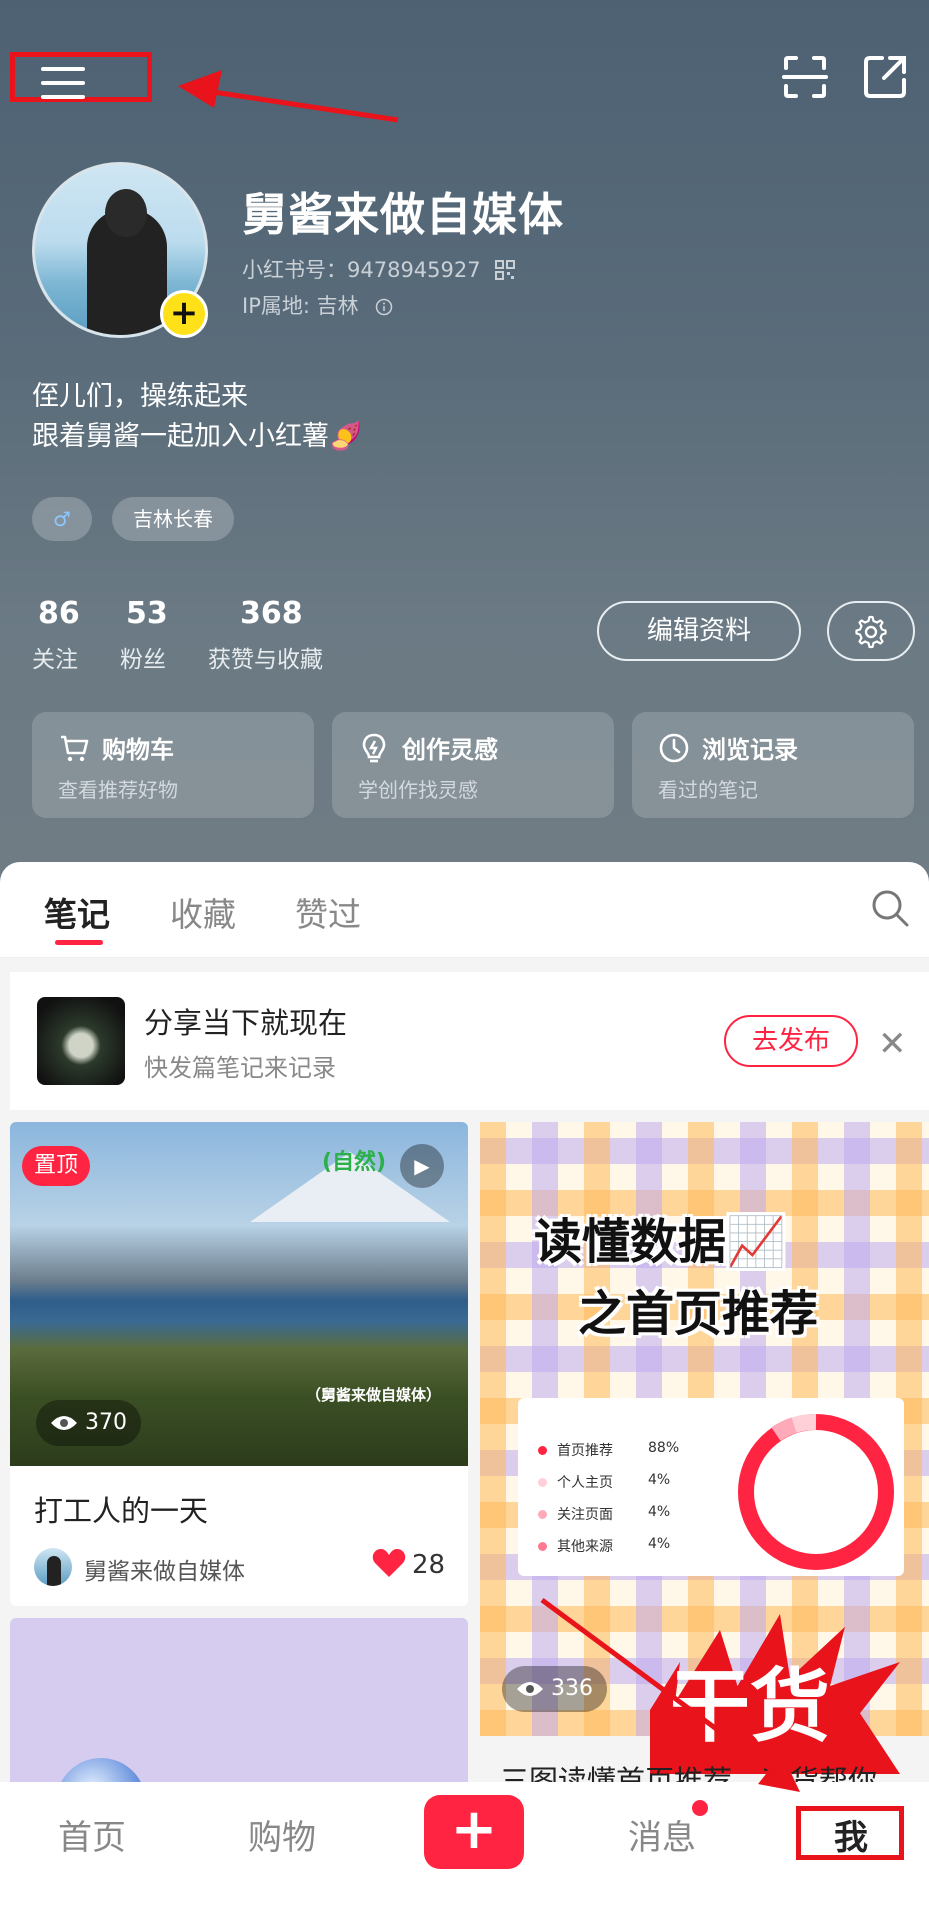 The width and height of the screenshot is (929, 1920). Describe the element at coordinates (81, 1041) in the screenshot. I see `share-thumbnail` at that location.